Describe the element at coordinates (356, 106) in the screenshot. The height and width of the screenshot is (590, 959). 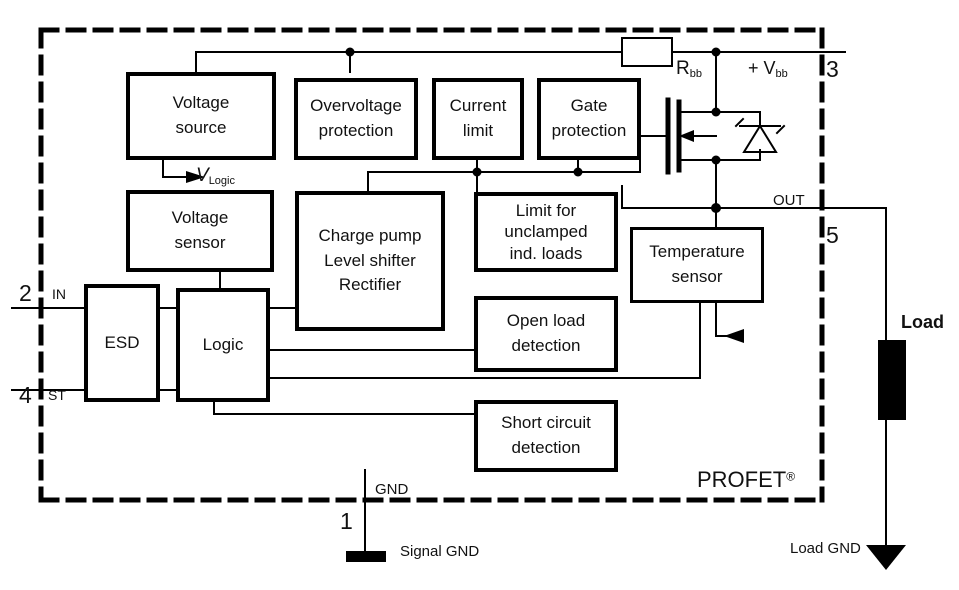
I see `block-line: Overvoltage` at that location.